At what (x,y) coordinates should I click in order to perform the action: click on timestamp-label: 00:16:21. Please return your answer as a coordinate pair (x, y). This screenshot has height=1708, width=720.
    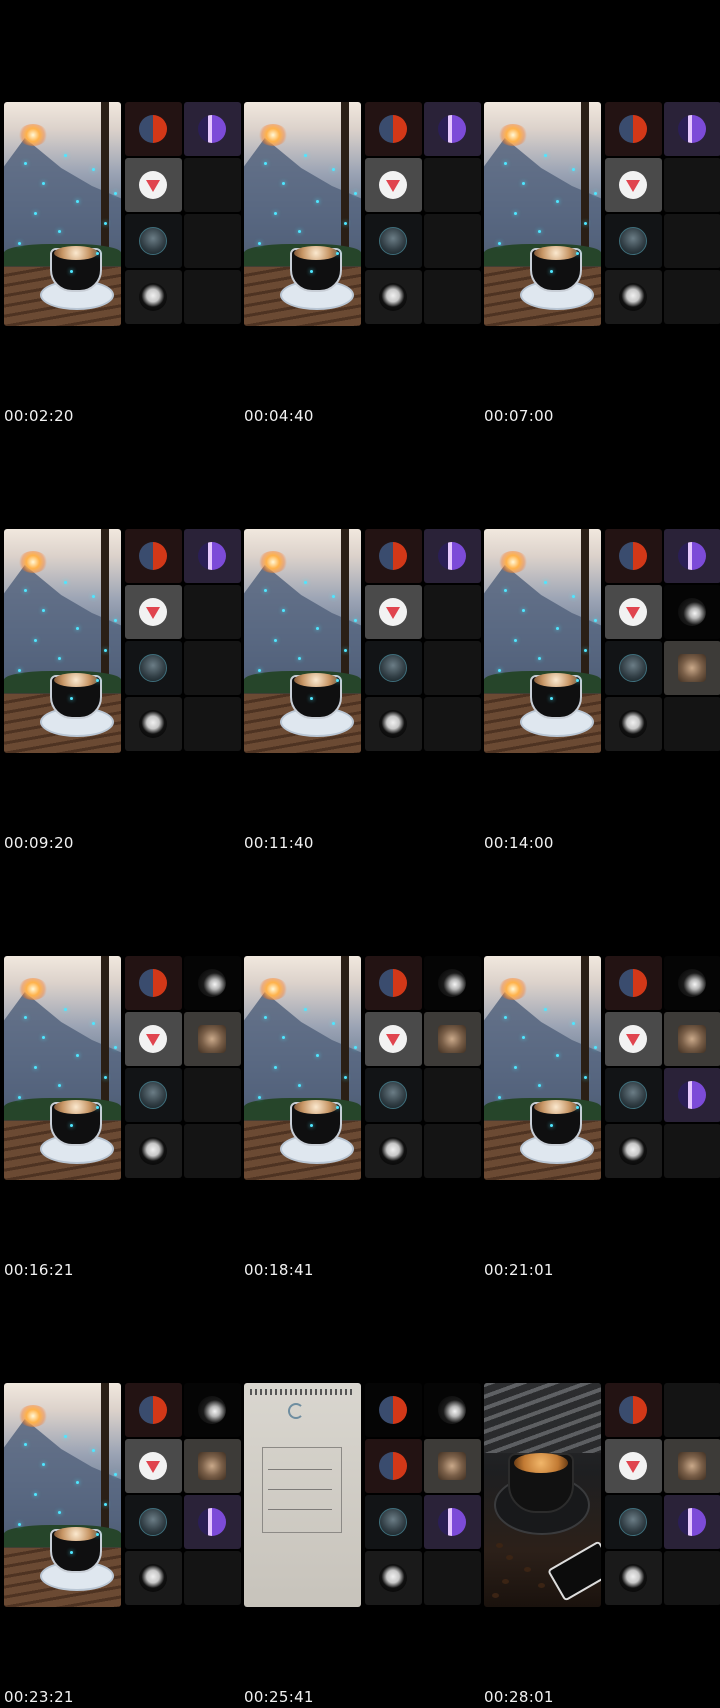
    Looking at the image, I should click on (39, 1270).